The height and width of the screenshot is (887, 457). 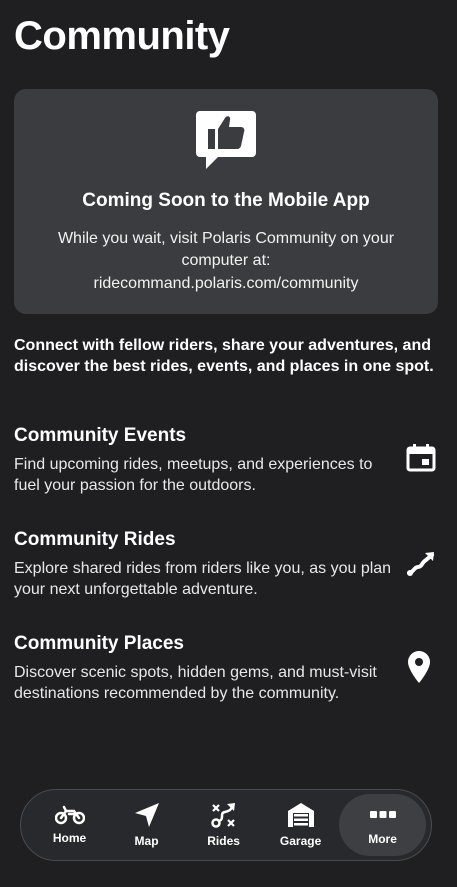 I want to click on page-title: Community, so click(x=122, y=36).